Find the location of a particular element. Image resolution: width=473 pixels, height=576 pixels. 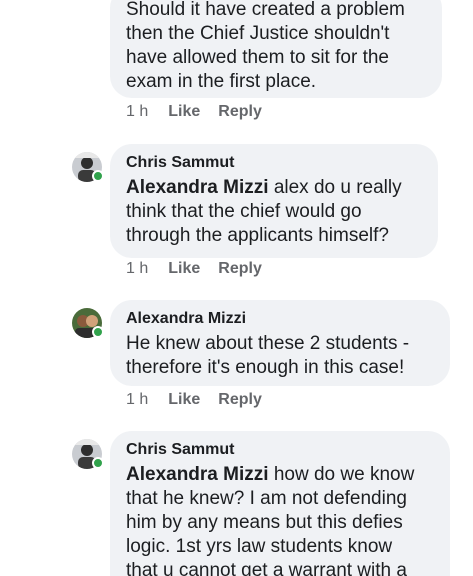

avatar-alexandra-mizzi is located at coordinates (88, 323).